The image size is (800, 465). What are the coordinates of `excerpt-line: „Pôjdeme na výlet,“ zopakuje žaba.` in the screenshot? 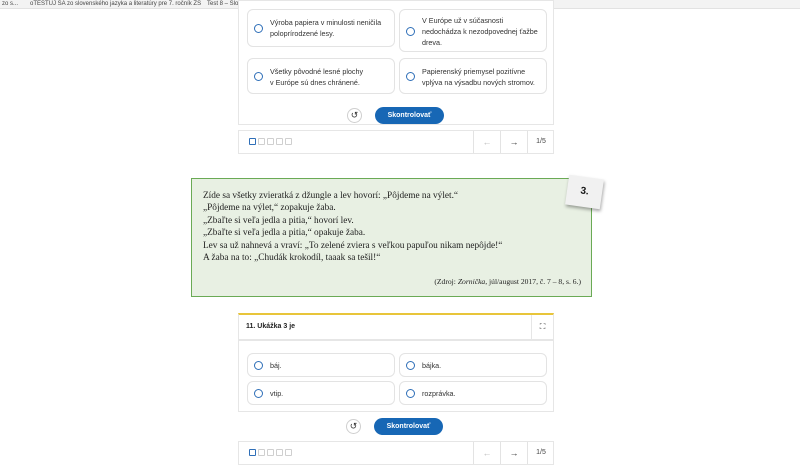 It's located at (269, 208).